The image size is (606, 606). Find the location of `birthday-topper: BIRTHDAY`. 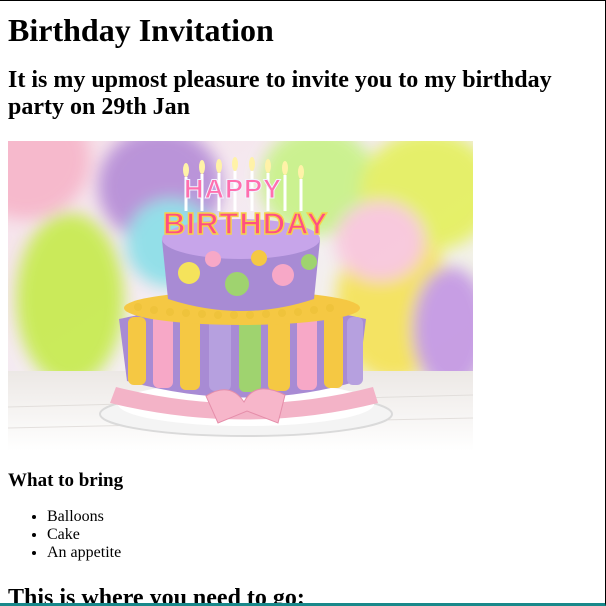

birthday-topper: BIRTHDAY is located at coordinates (245, 223).